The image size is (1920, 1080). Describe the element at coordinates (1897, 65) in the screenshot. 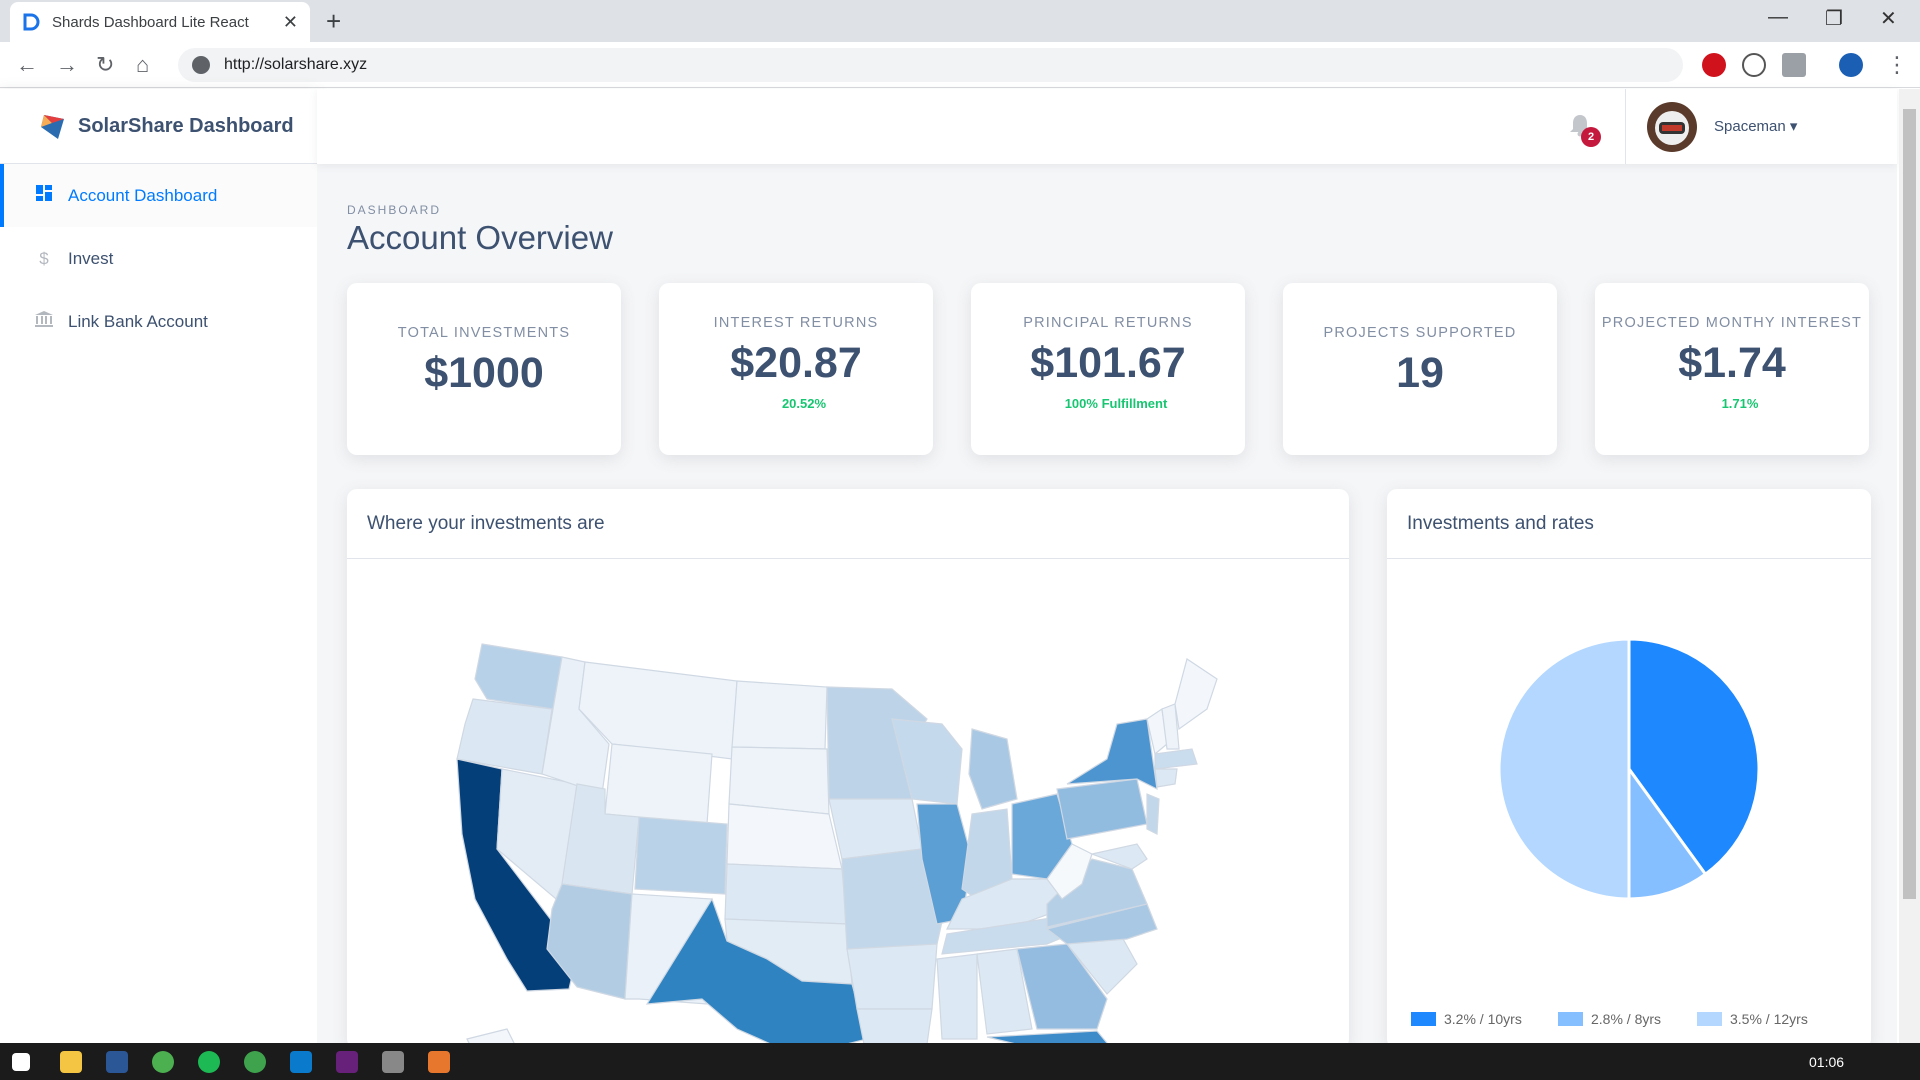

I see `menu-icon: ⋮` at that location.